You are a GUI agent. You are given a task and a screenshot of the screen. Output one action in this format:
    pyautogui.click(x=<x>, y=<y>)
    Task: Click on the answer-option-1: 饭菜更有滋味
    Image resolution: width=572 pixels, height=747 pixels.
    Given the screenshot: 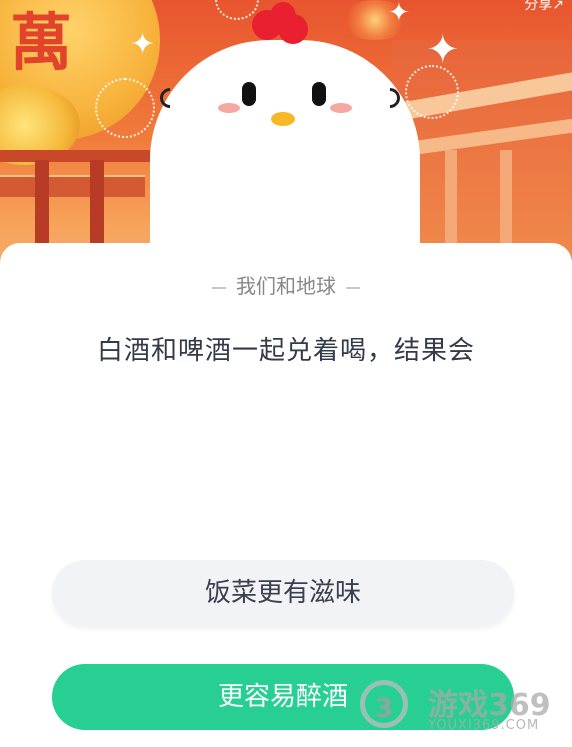 What is the action you would take?
    pyautogui.click(x=283, y=593)
    